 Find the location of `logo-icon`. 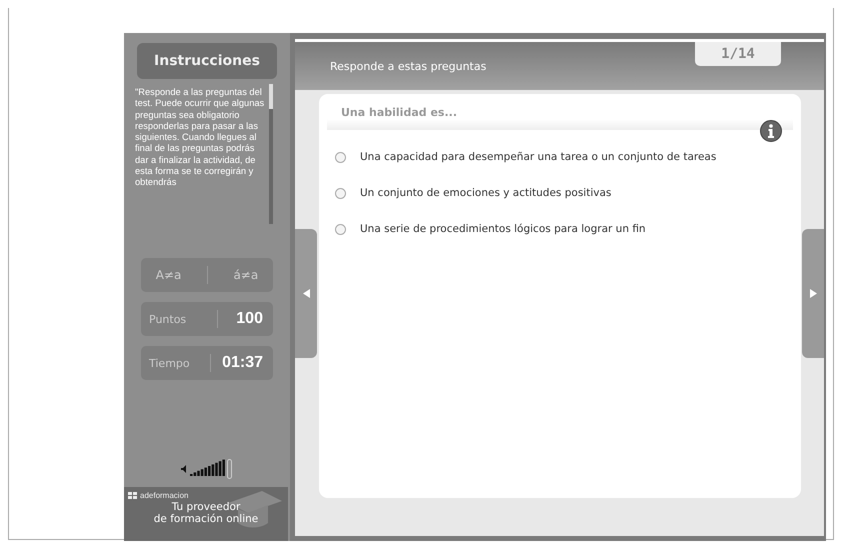

logo-icon is located at coordinates (132, 495).